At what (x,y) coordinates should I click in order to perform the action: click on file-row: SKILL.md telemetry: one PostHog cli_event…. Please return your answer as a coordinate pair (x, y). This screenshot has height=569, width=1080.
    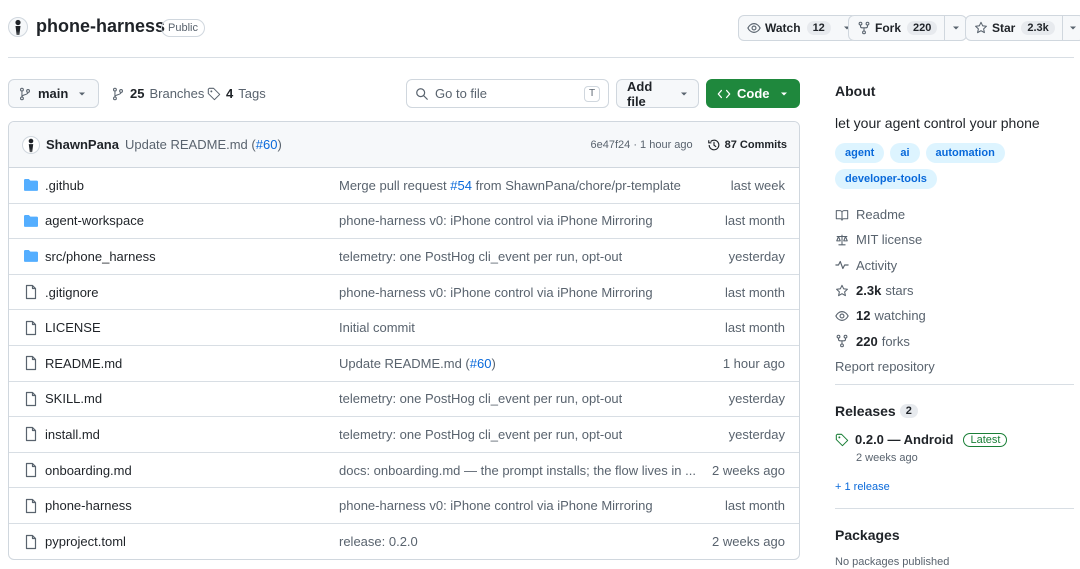
    Looking at the image, I should click on (404, 400).